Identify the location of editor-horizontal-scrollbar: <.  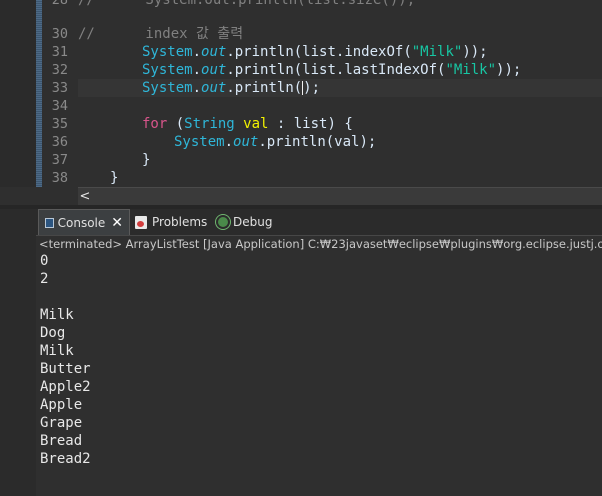
(340, 196).